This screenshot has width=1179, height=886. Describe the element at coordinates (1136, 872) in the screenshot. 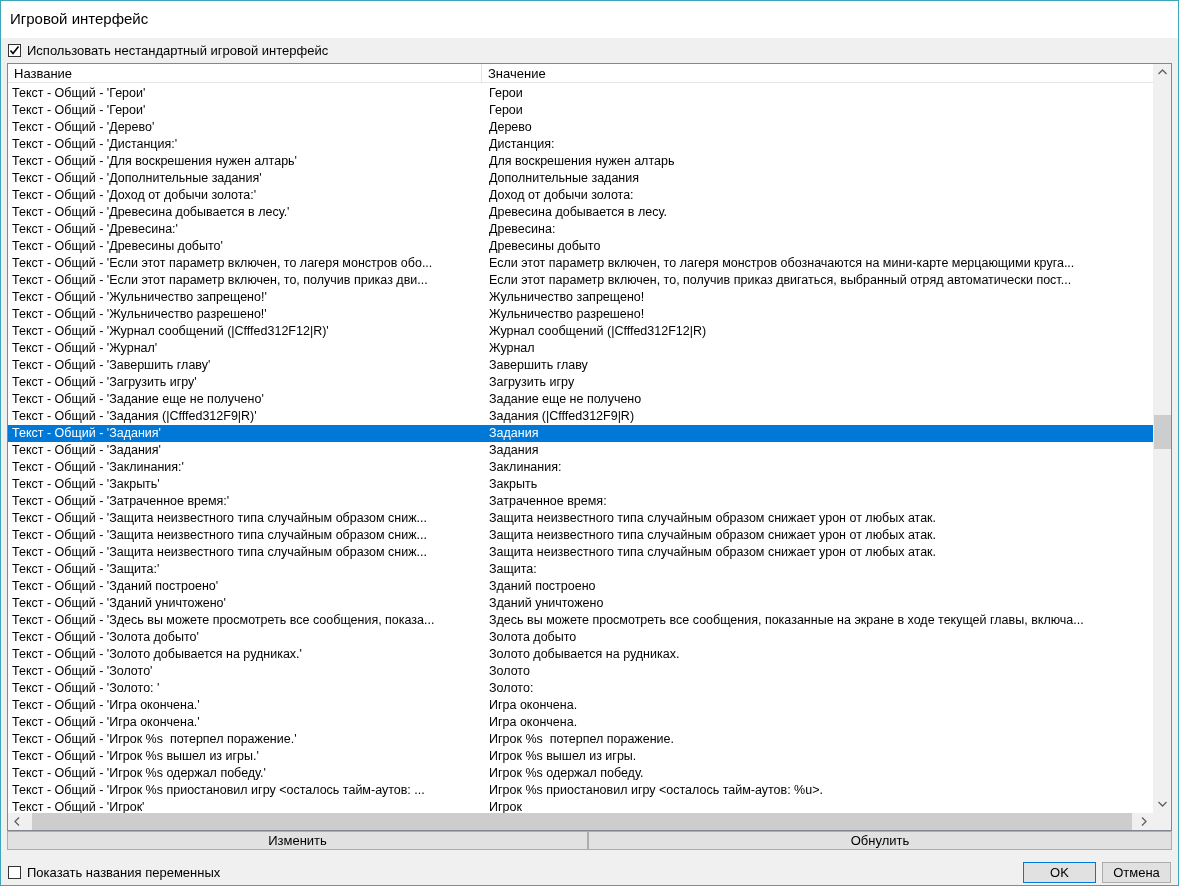

I see `dialog-button: Отмена` at that location.